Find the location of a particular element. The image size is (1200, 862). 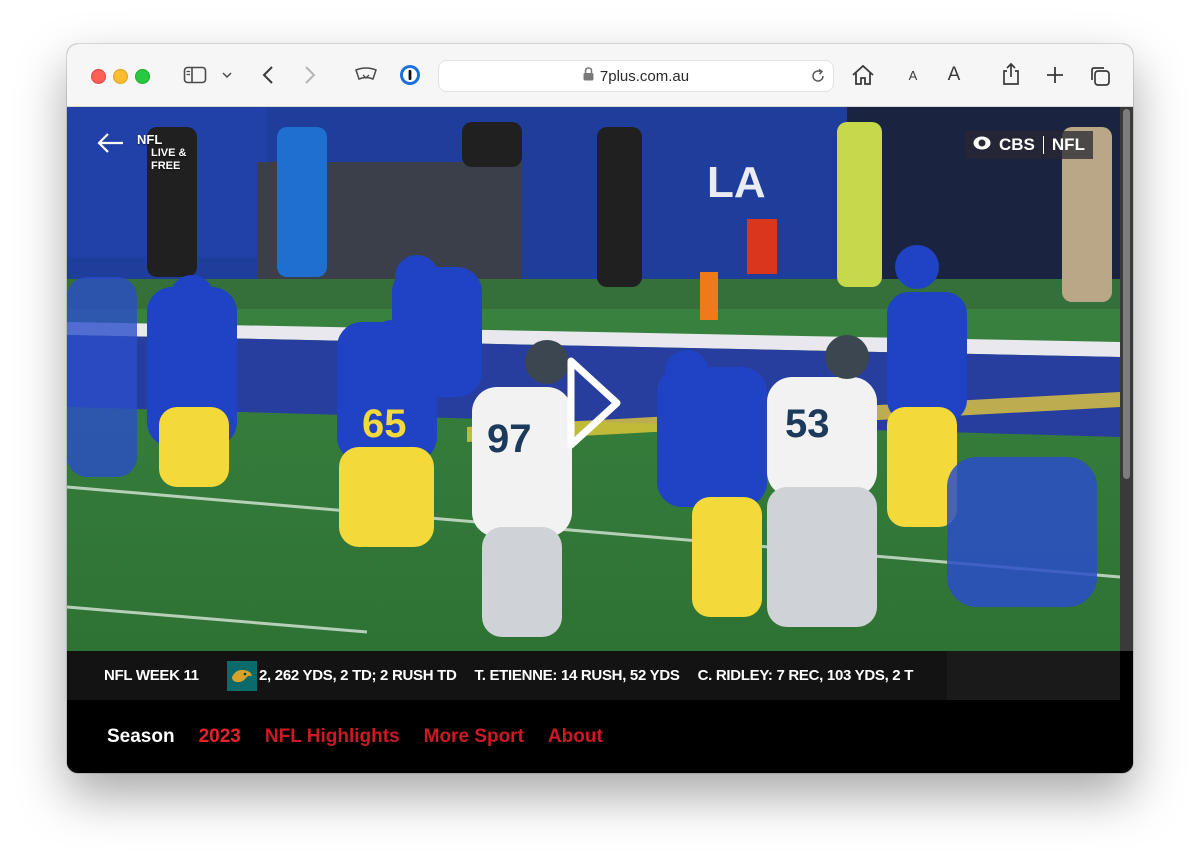

lock-icon is located at coordinates (588, 76).